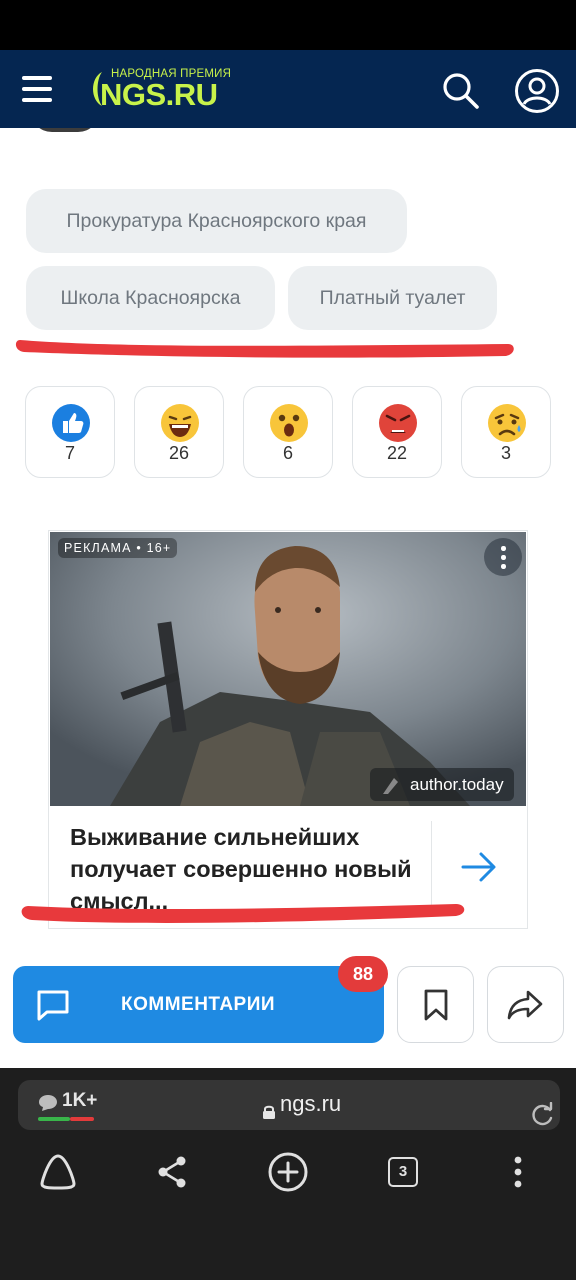  I want to click on bookmark-icon, so click(436, 1005).